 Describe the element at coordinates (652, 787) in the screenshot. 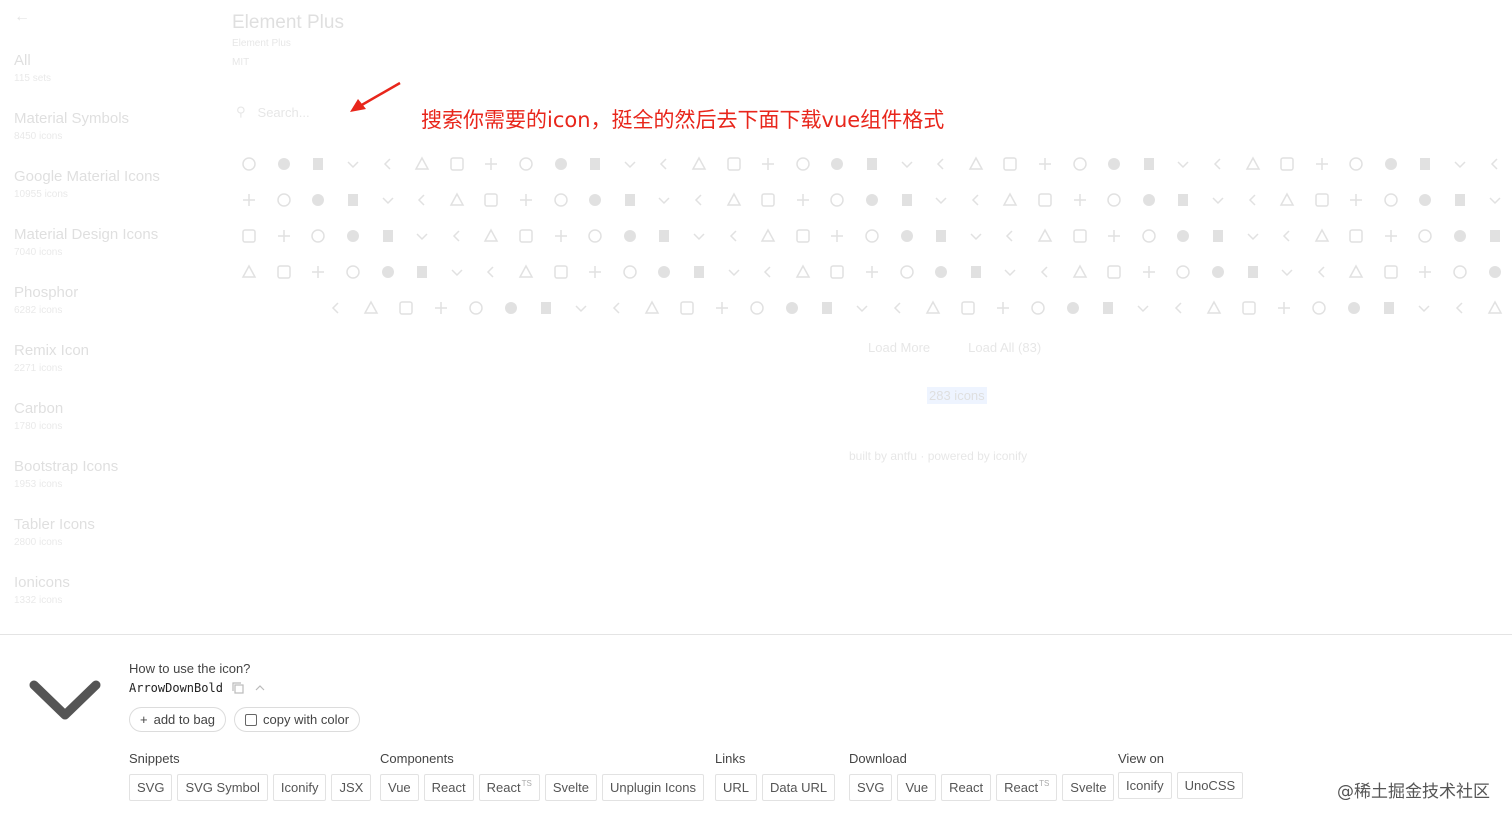

I see `component-unplugin-icons-button: Unplugin Icons` at that location.